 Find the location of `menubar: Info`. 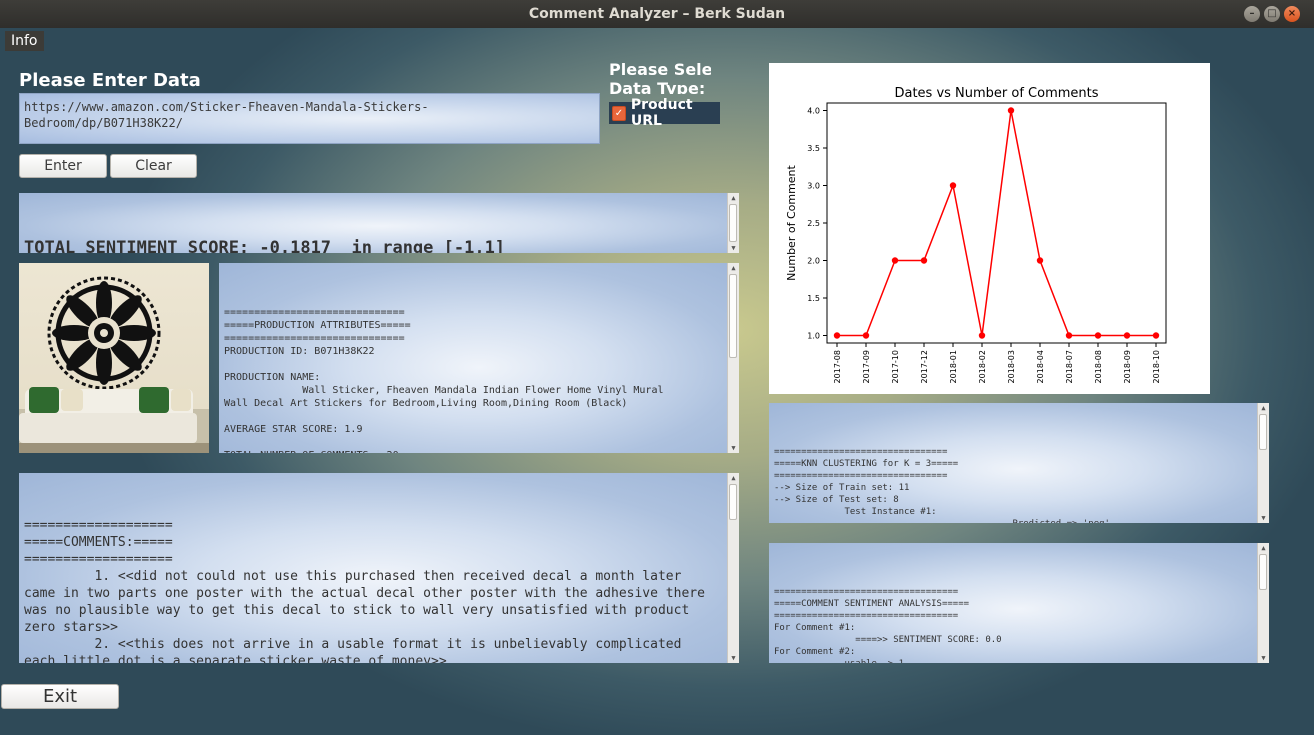

menubar: Info is located at coordinates (24, 40).